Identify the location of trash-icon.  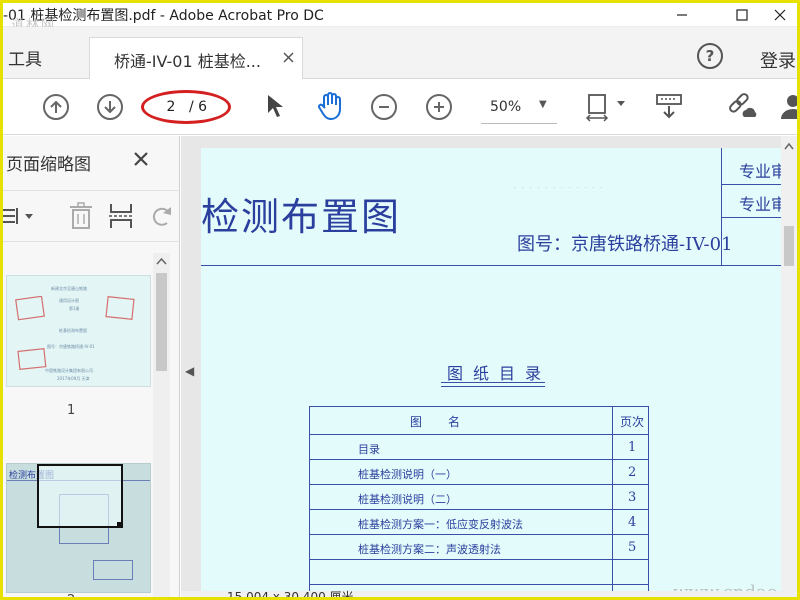
(81, 215).